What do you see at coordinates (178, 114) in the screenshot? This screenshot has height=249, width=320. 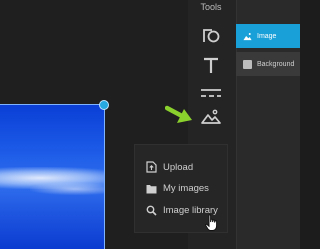 I see `annotation-arrow-icon` at bounding box center [178, 114].